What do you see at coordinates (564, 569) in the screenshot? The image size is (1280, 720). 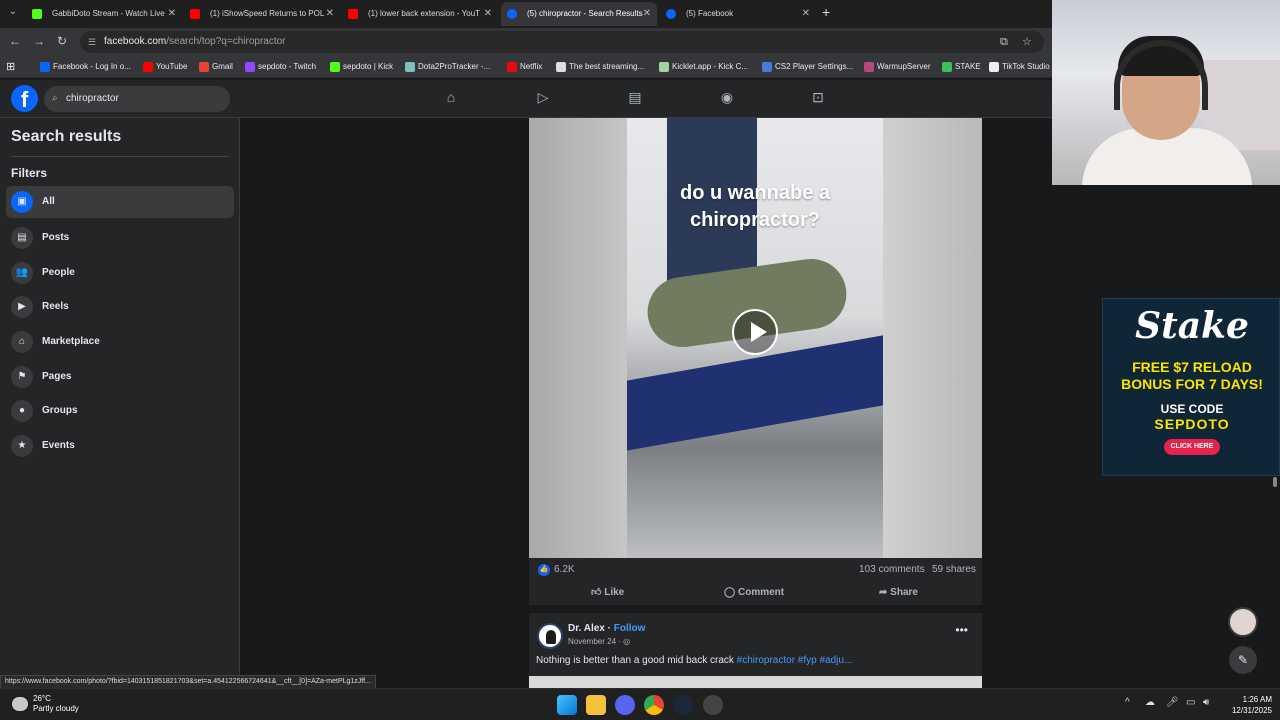 I see `reaction-count: 6.2K` at bounding box center [564, 569].